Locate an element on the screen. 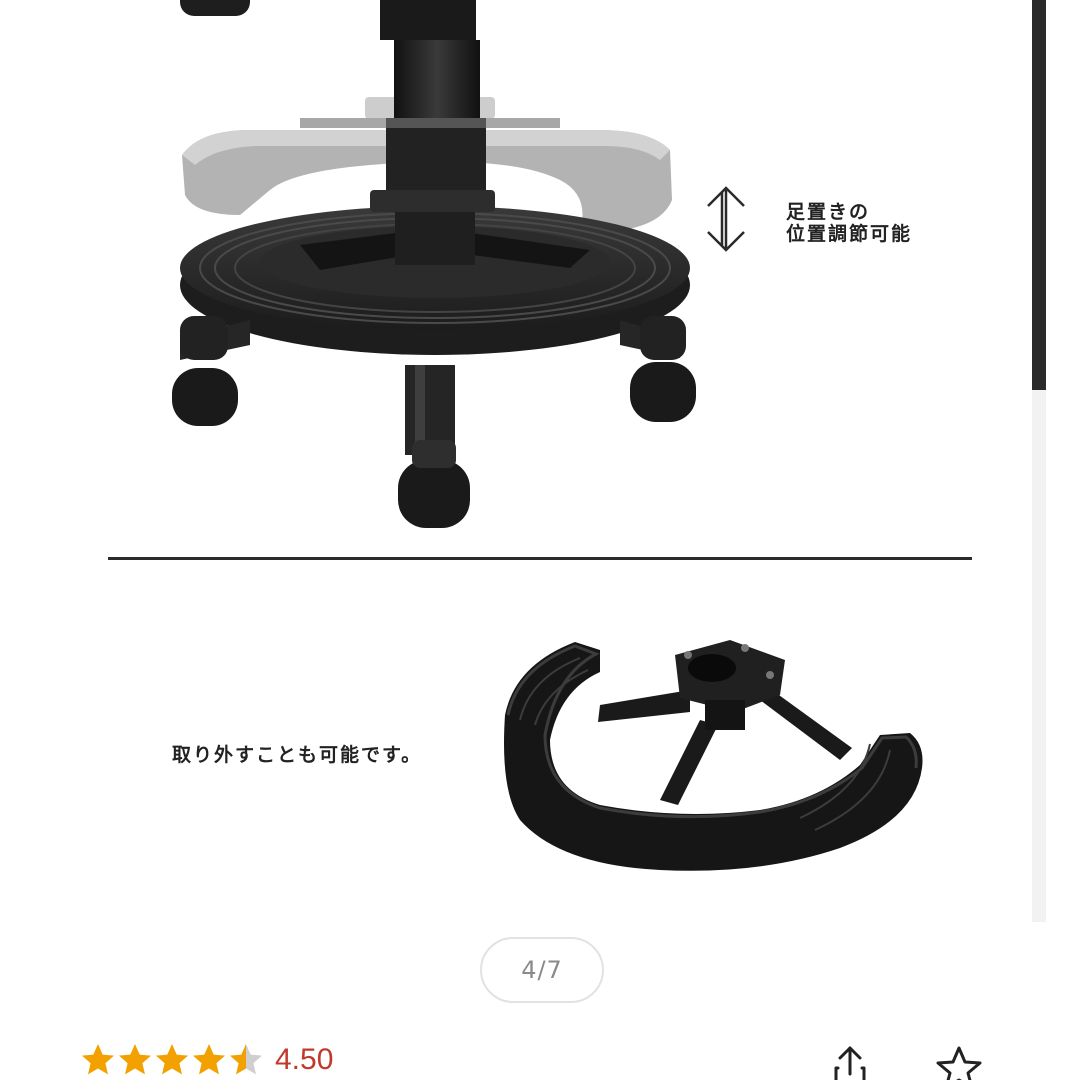  slide-counter: 4/7 is located at coordinates (542, 970).